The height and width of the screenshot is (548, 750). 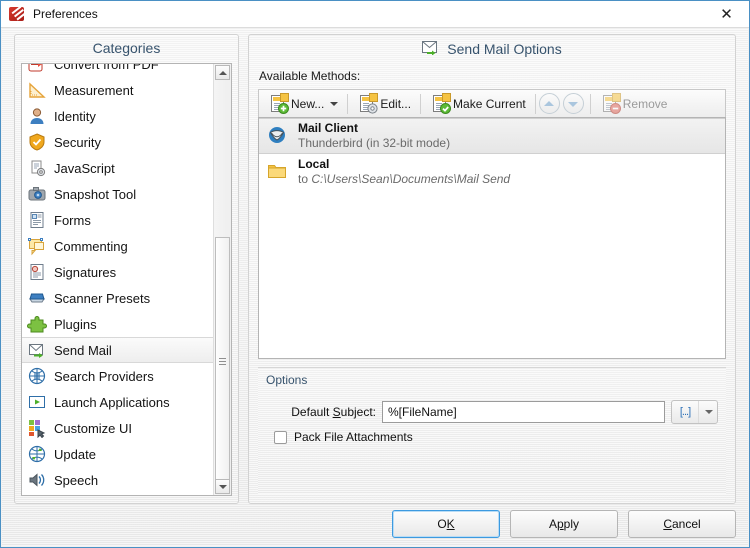 What do you see at coordinates (118, 480) in the screenshot?
I see `sidebar-item-speech: Speech` at bounding box center [118, 480].